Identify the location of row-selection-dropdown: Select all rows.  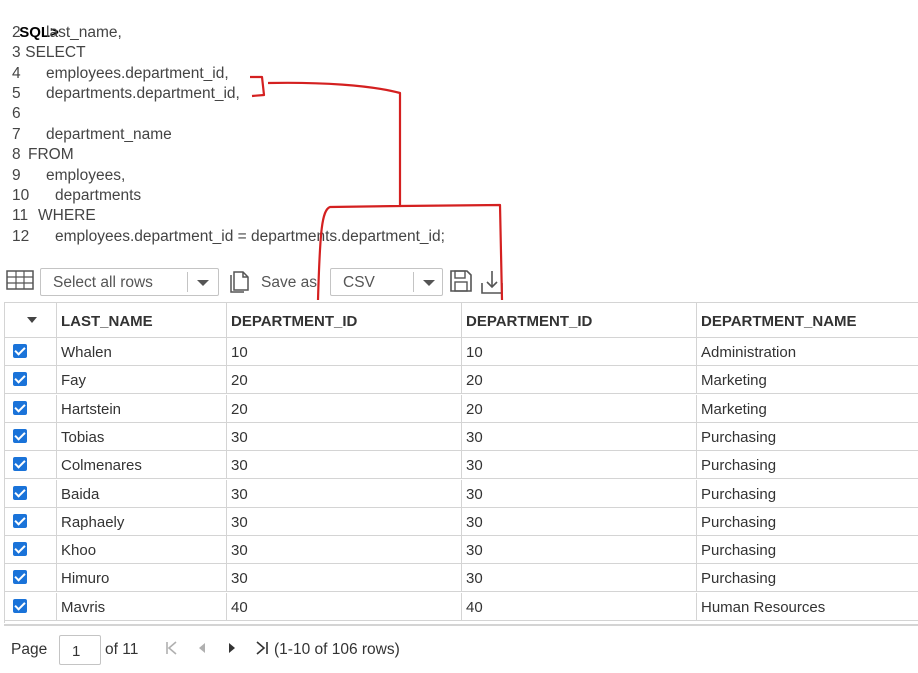
(129, 282).